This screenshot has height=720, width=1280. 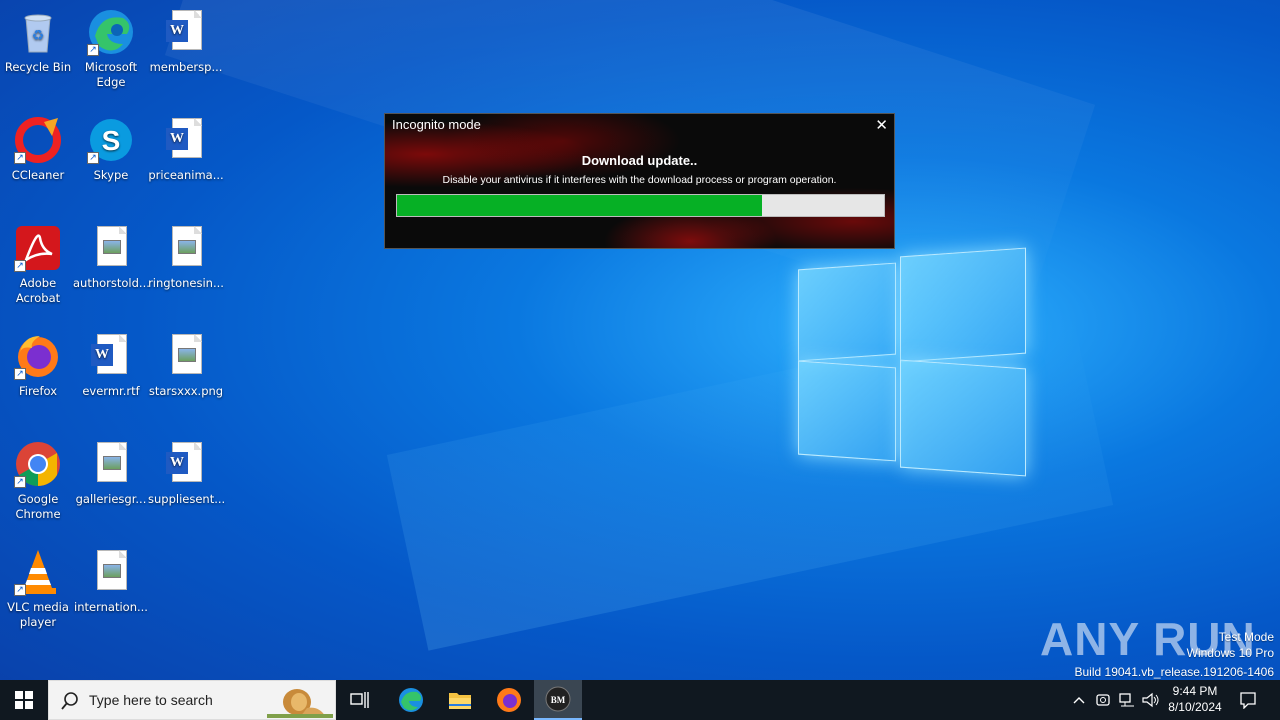 What do you see at coordinates (639, 160) in the screenshot?
I see `dialog-heading: Download update..` at bounding box center [639, 160].